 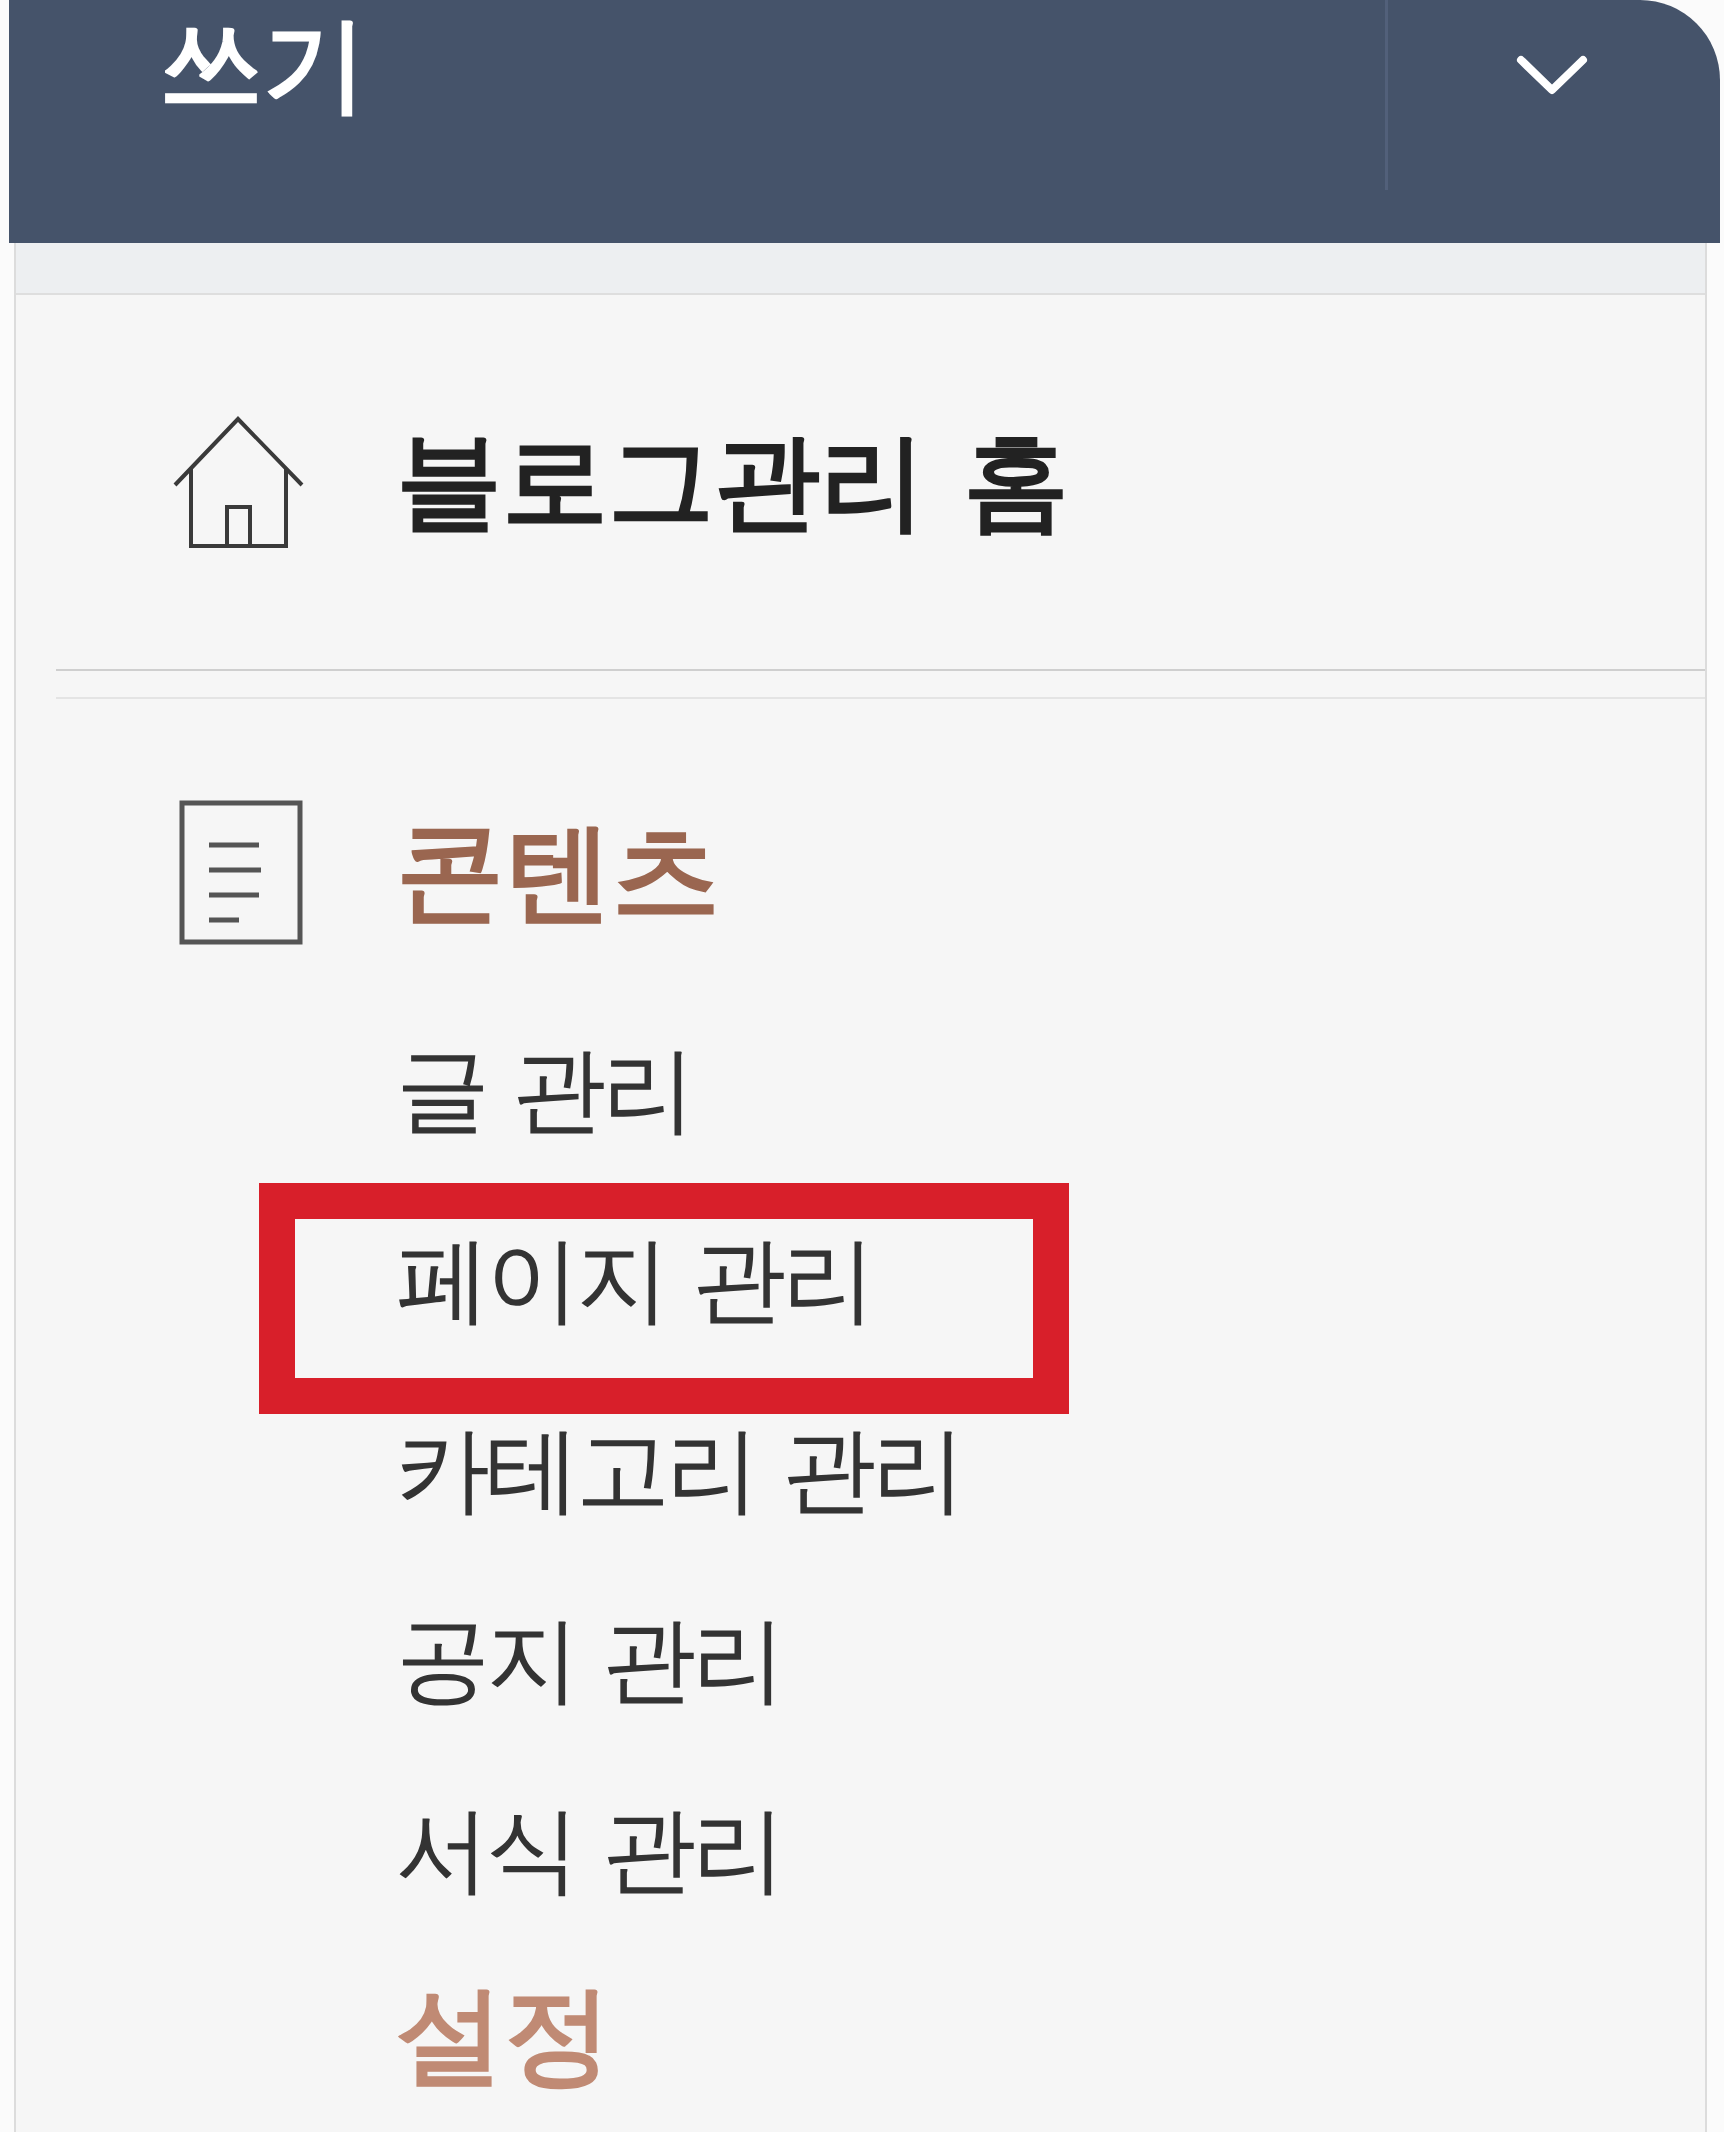 What do you see at coordinates (679, 1470) in the screenshot?
I see `menu-item: 카테고리 관리` at bounding box center [679, 1470].